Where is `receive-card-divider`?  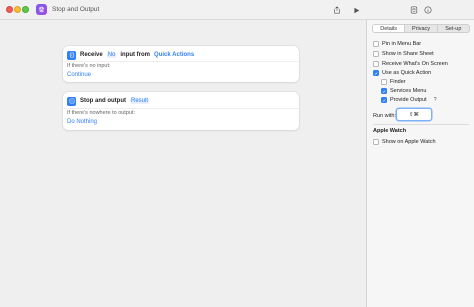
receive-card-divider is located at coordinates (181, 61).